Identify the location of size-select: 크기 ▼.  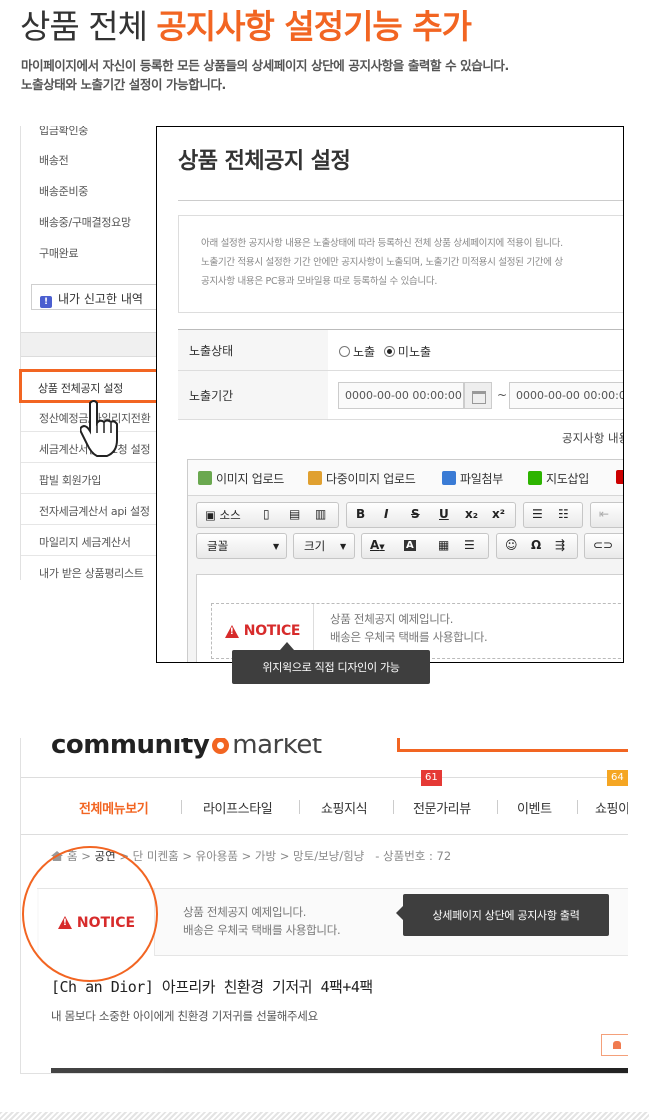
(324, 546).